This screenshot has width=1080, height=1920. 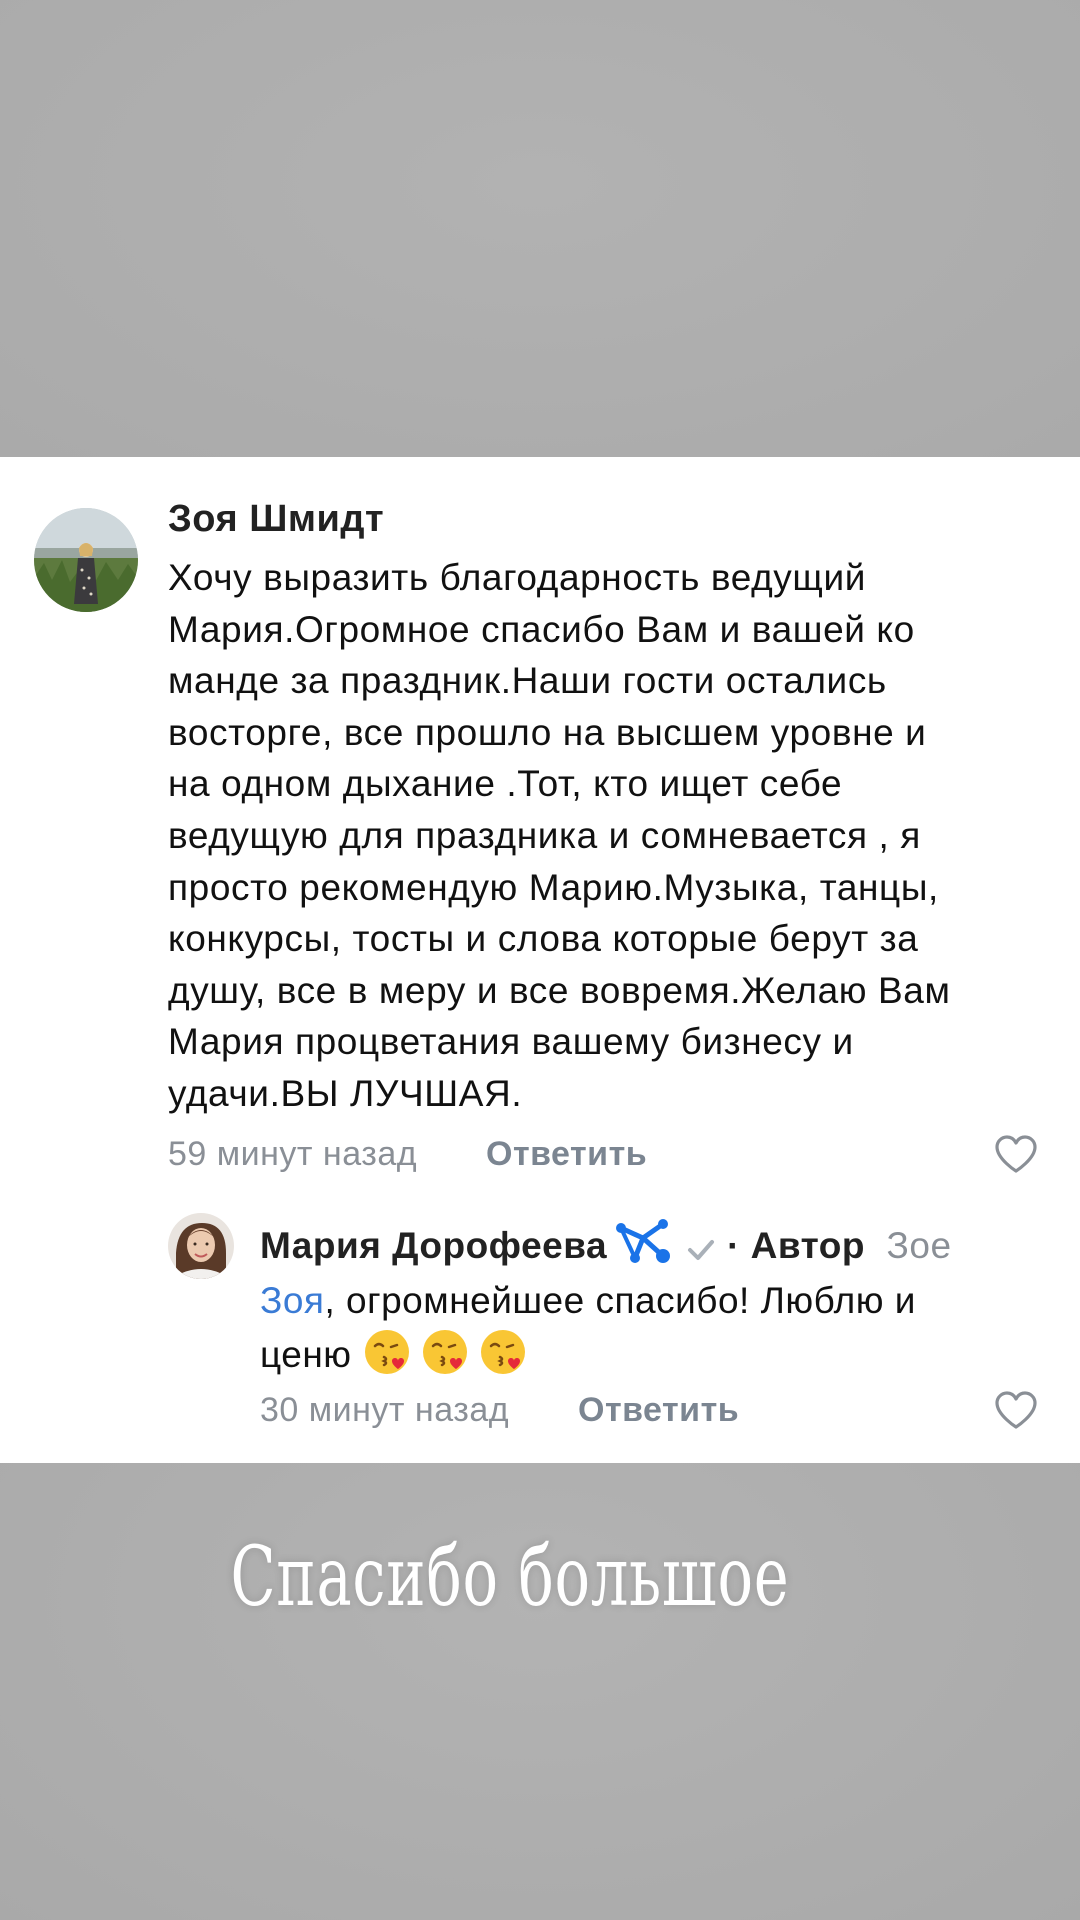 What do you see at coordinates (505, 784) in the screenshot?
I see `comment-text-line: на одном дыхание .Тот, кто ищет себе` at bounding box center [505, 784].